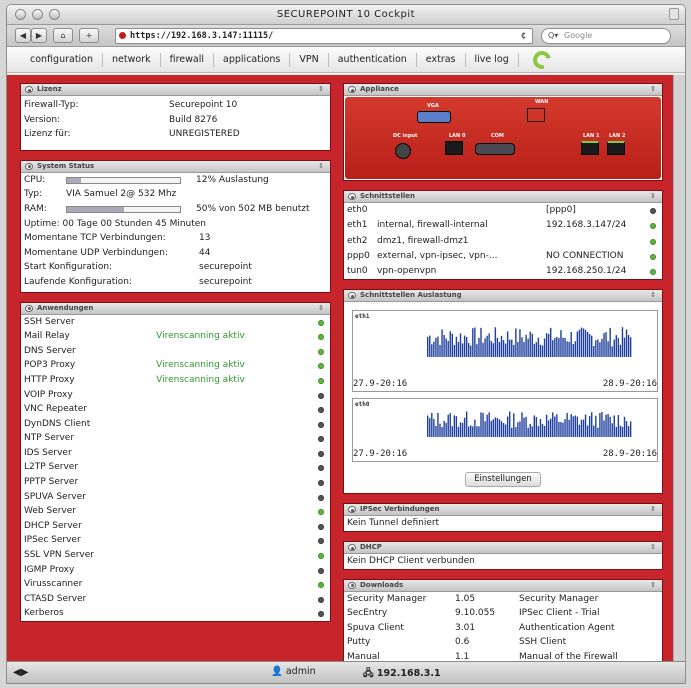  What do you see at coordinates (175, 526) in the screenshot?
I see `application-row: DHCP Server` at bounding box center [175, 526].